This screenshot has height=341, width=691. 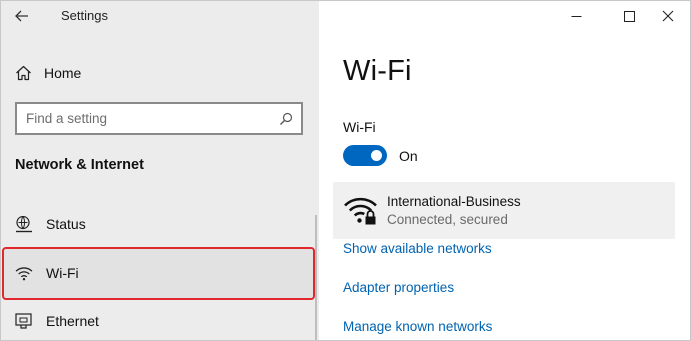 I want to click on sidebar-scrollbar, so click(x=316, y=277).